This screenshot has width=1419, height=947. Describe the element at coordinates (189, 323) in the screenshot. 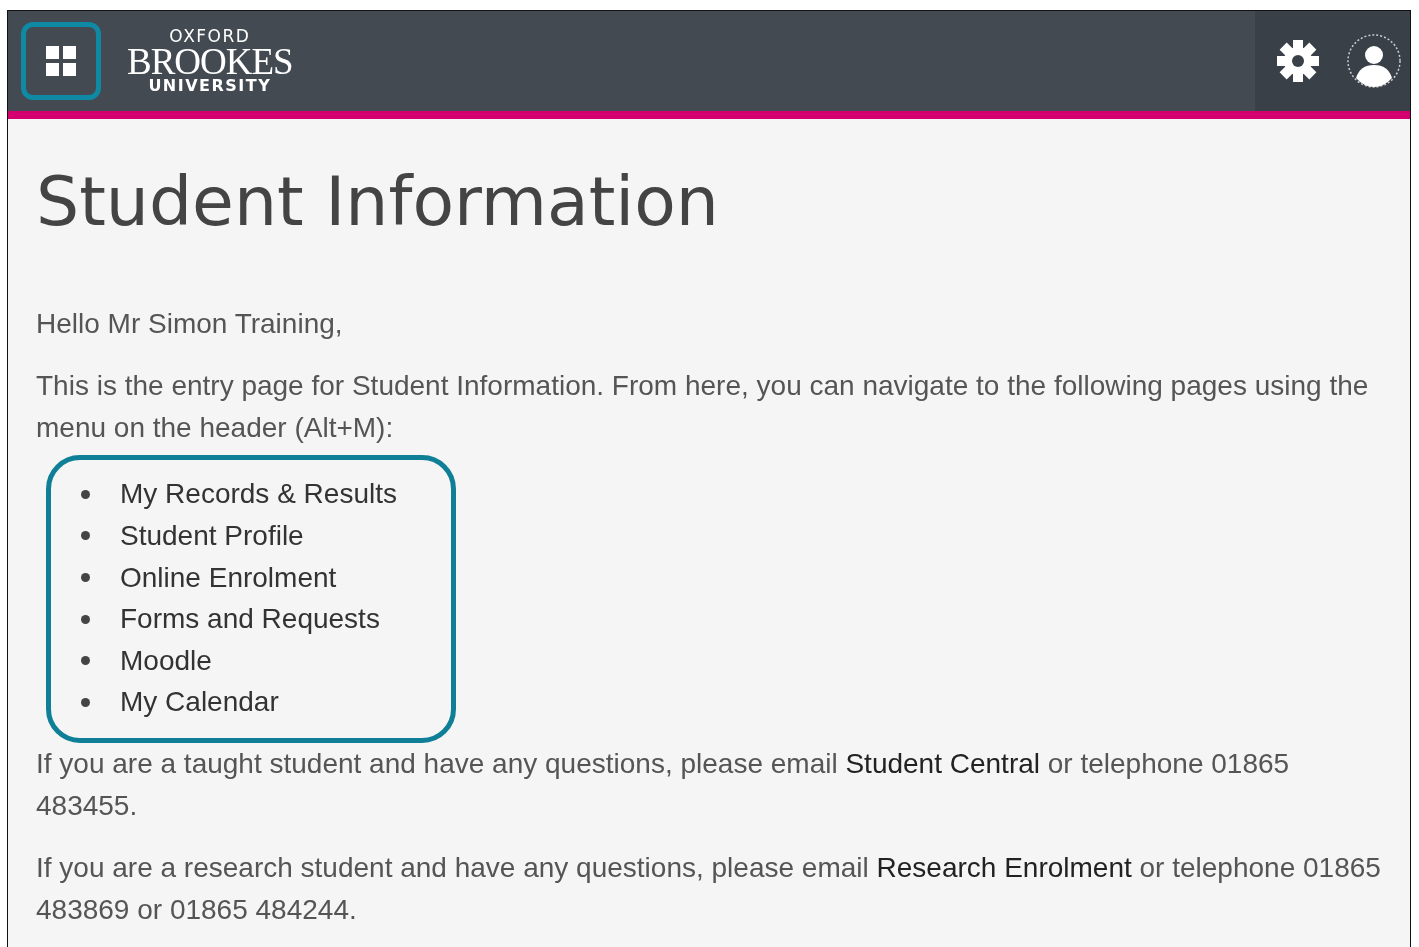

I see `greeting-text: Hello Mr Simon Training,` at that location.